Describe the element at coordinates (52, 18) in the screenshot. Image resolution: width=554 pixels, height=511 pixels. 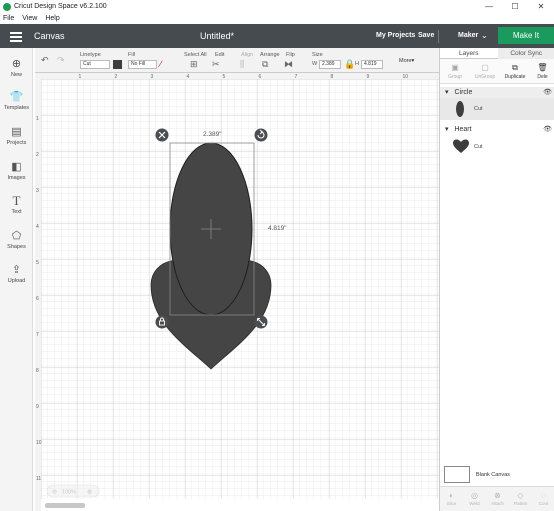
I see `menu-help: Help` at that location.